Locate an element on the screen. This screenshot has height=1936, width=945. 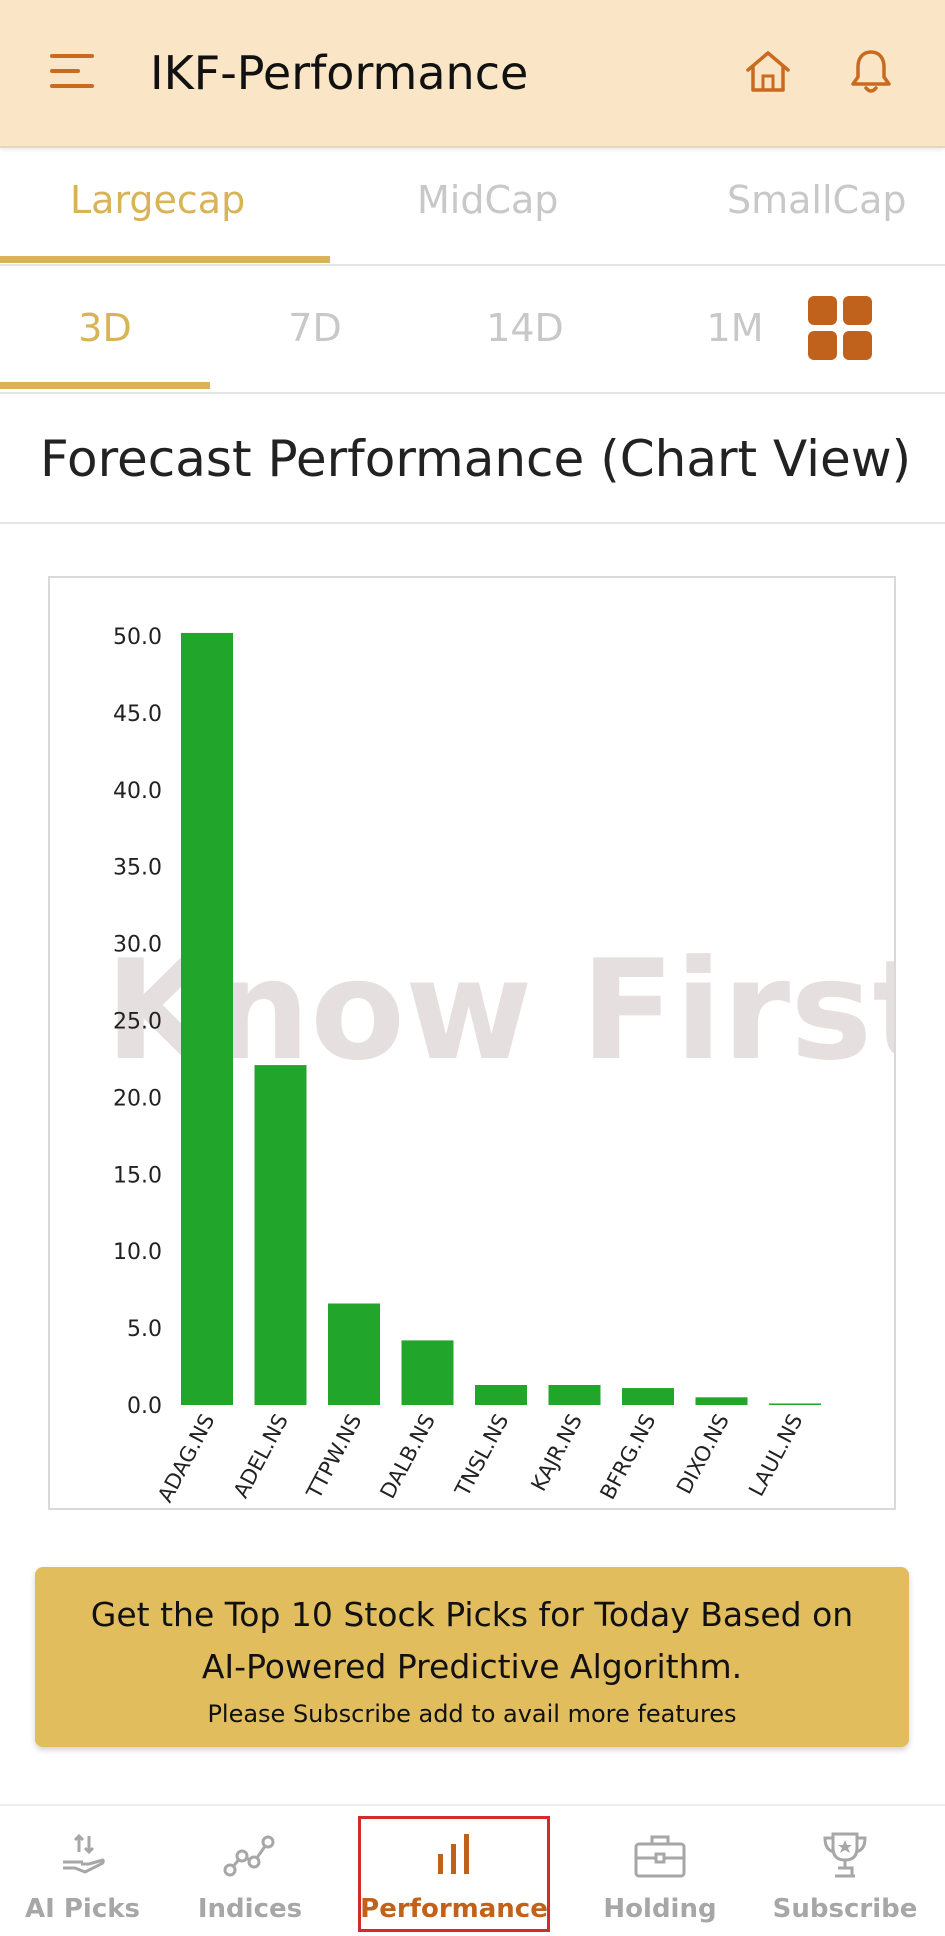
tab-smallcap: SmallCap is located at coordinates (816, 200).